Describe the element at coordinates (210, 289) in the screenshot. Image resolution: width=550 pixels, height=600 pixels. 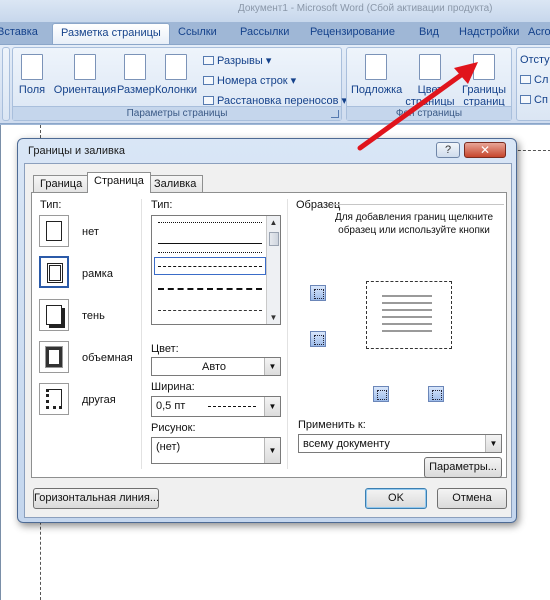
I see `line-style-dash-large` at that location.